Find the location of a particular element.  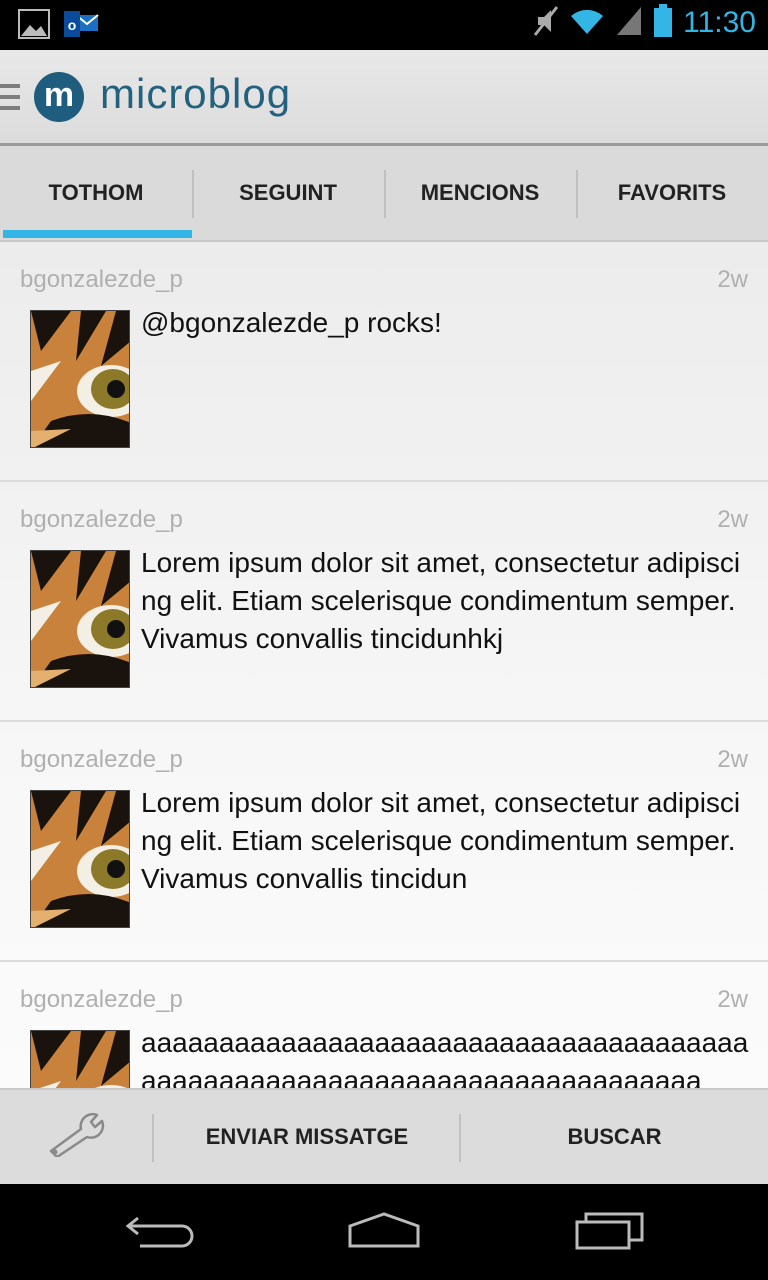

home-icon is located at coordinates (384, 1232).